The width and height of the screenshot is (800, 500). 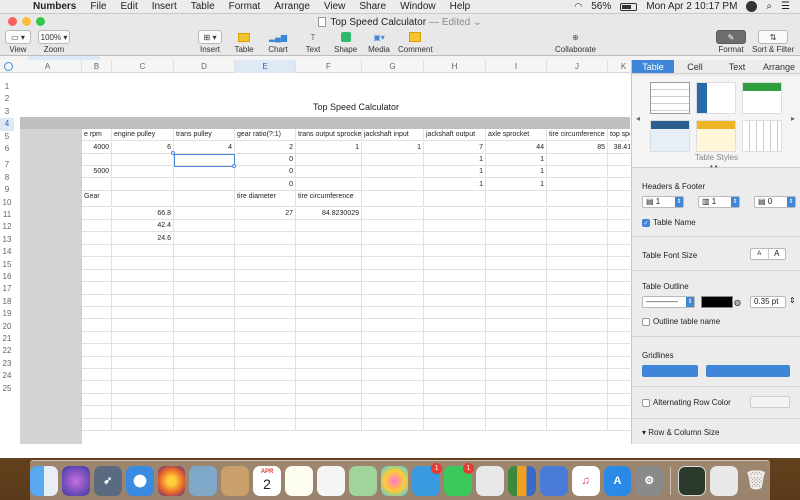 I want to click on pages-icon, so click(x=490, y=480).